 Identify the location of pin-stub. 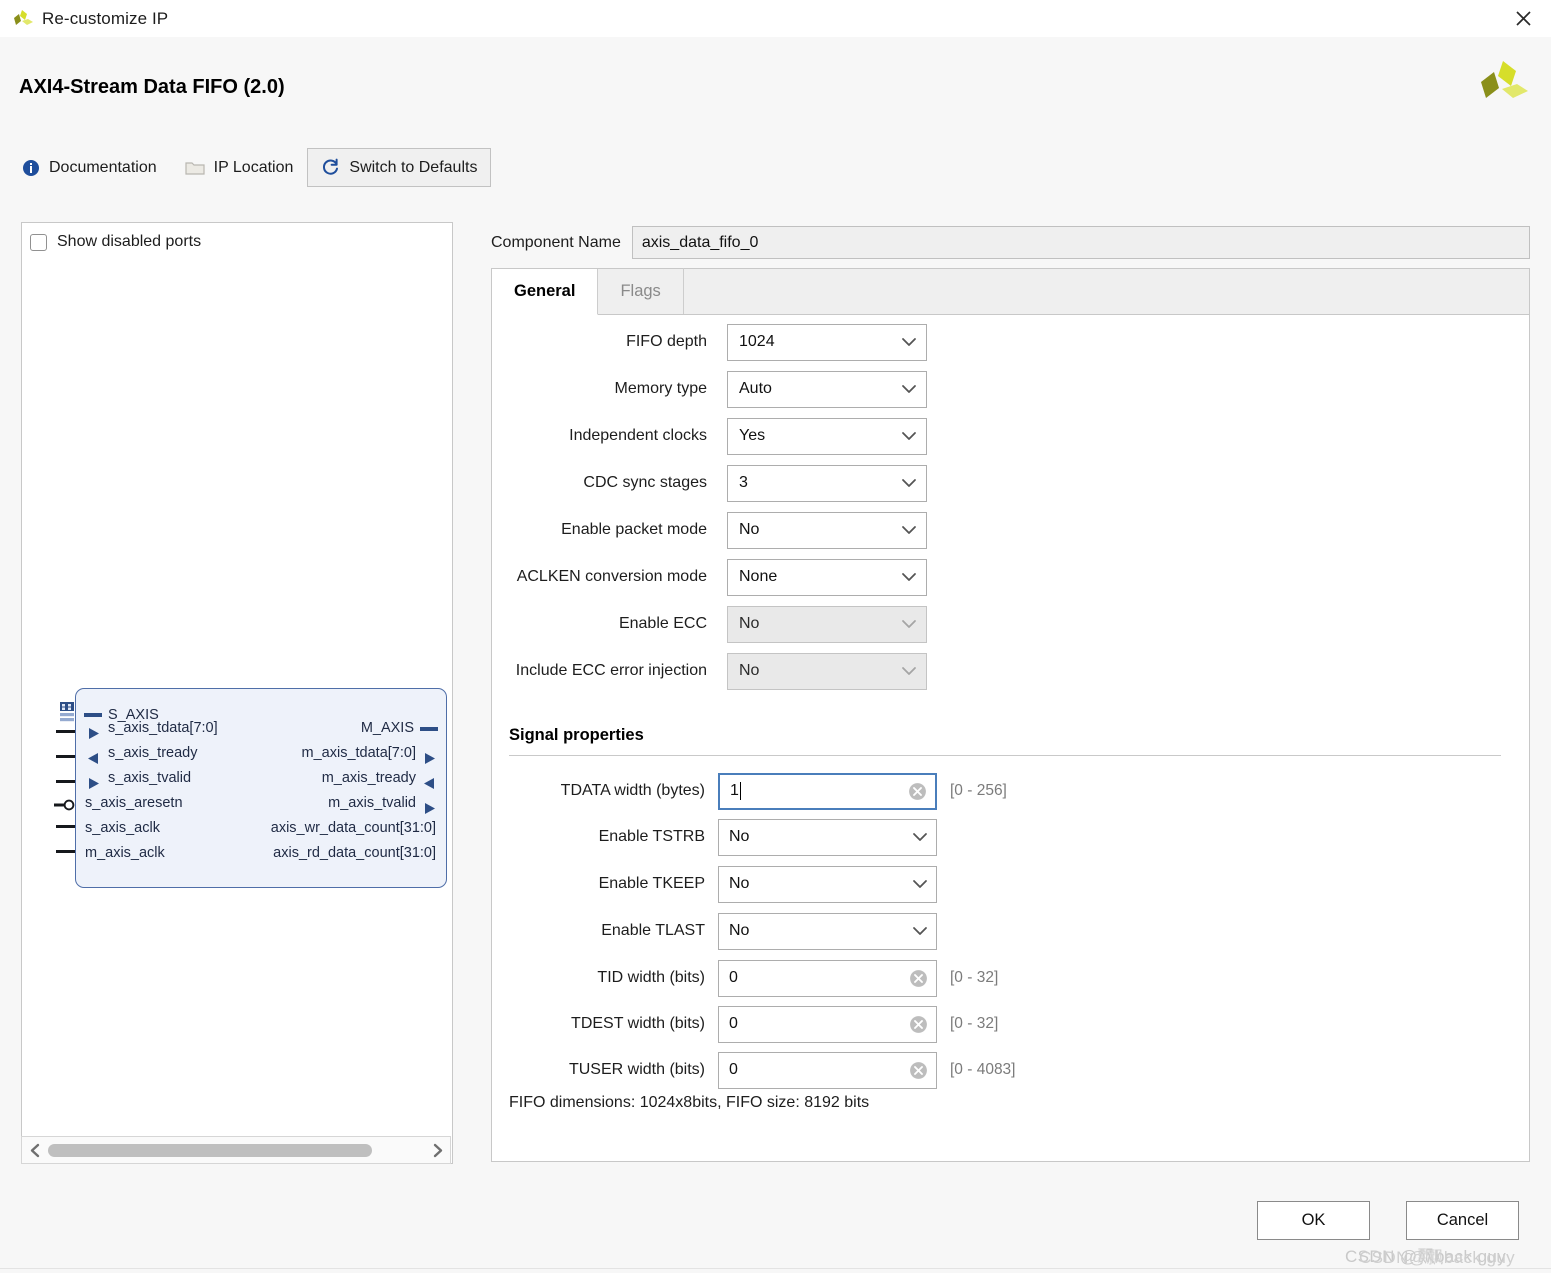
(65, 826).